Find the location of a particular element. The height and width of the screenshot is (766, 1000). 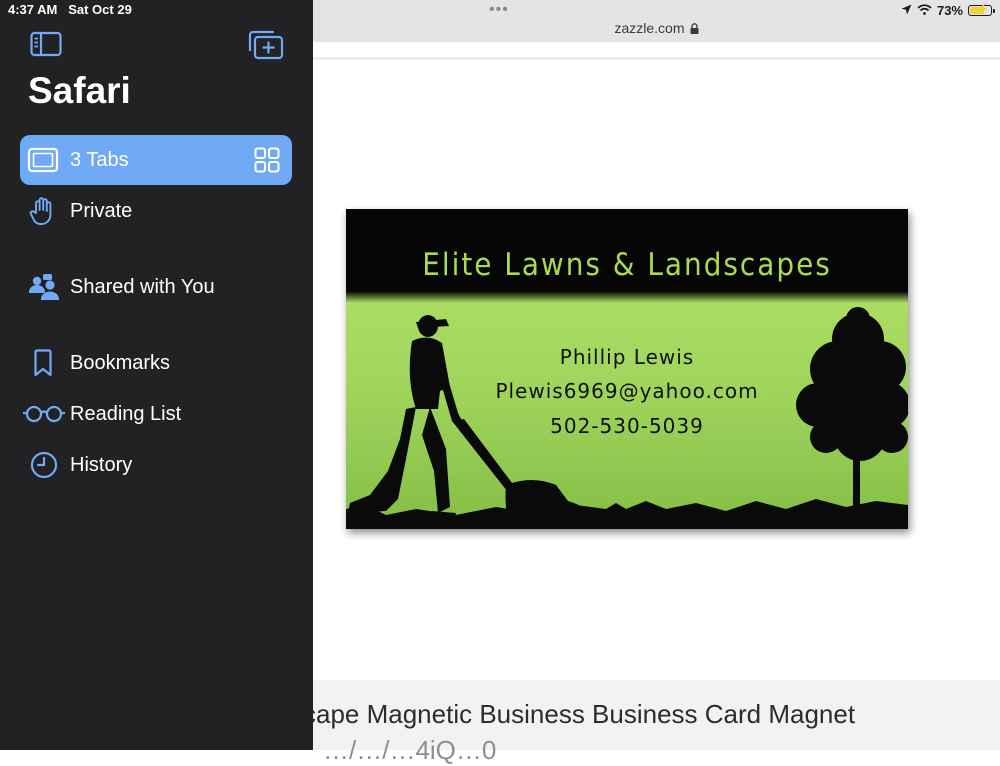

sidebar-item-shared: Shared with You is located at coordinates (156, 287).